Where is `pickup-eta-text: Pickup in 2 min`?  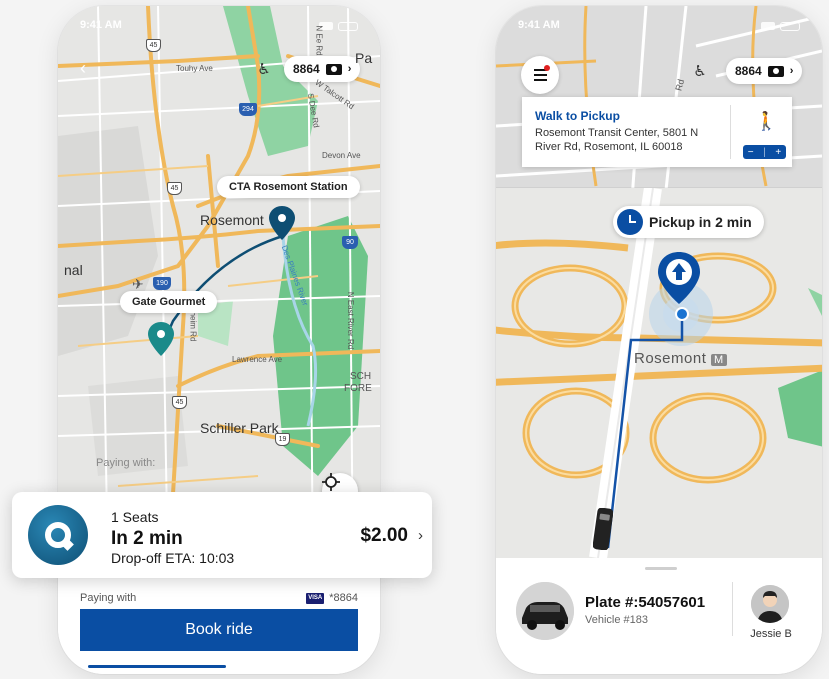 pickup-eta-text: Pickup in 2 min is located at coordinates (700, 222).